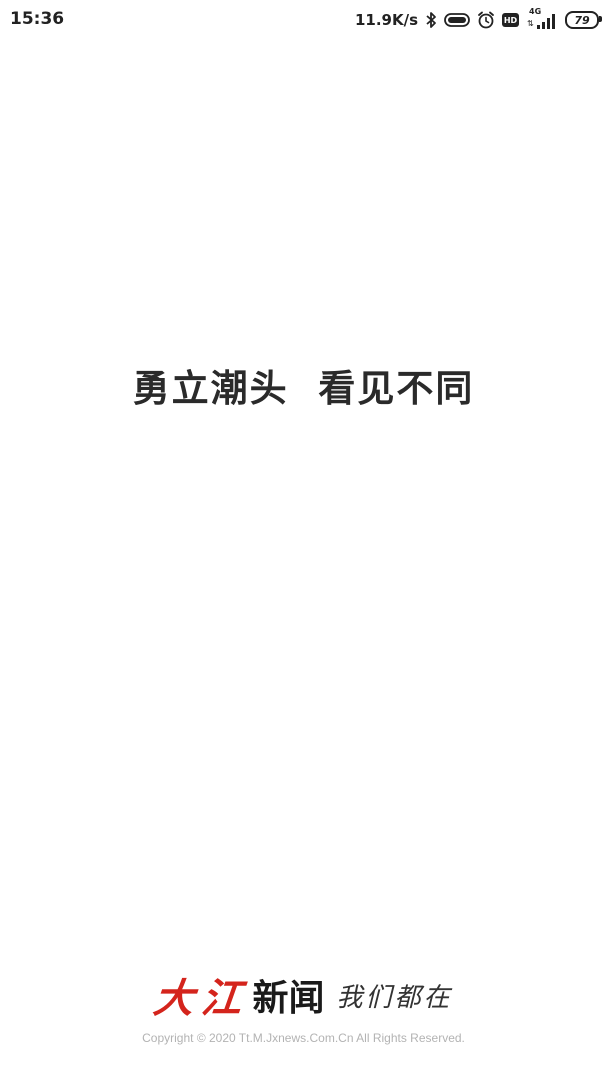 Image resolution: width=607 pixels, height=1080 pixels. I want to click on splash-slogan: 勇立潮头 看见不同, so click(303, 388).